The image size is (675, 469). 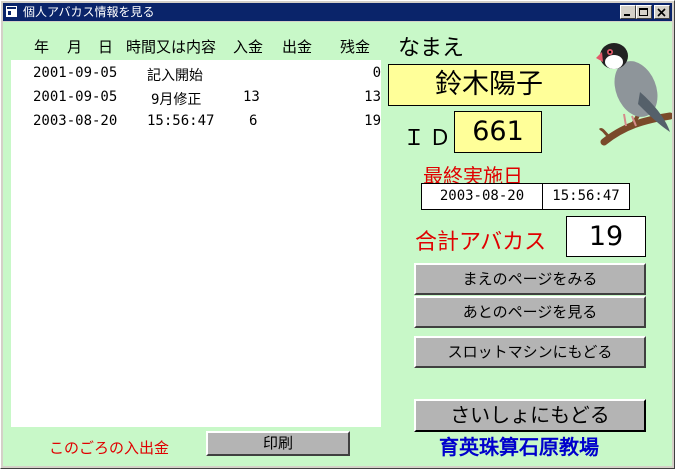 I want to click on close-icon, so click(x=661, y=12).